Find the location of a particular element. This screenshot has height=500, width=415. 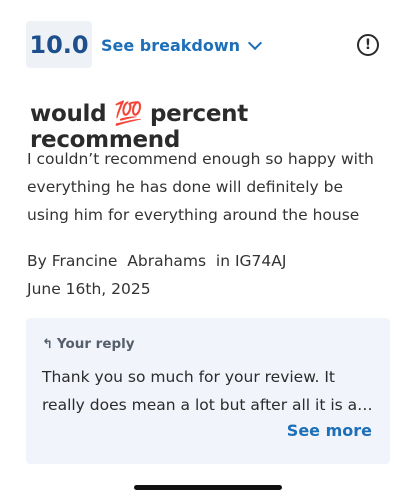

reply-arrow-icon: ↰ is located at coordinates (47, 344).